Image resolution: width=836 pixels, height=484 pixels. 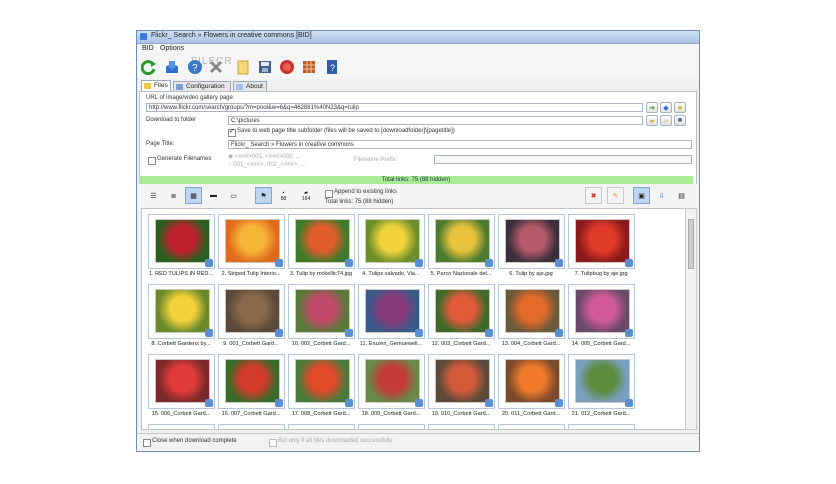 What do you see at coordinates (173, 195) in the screenshot?
I see `view-details-button: ≣` at bounding box center [173, 195].